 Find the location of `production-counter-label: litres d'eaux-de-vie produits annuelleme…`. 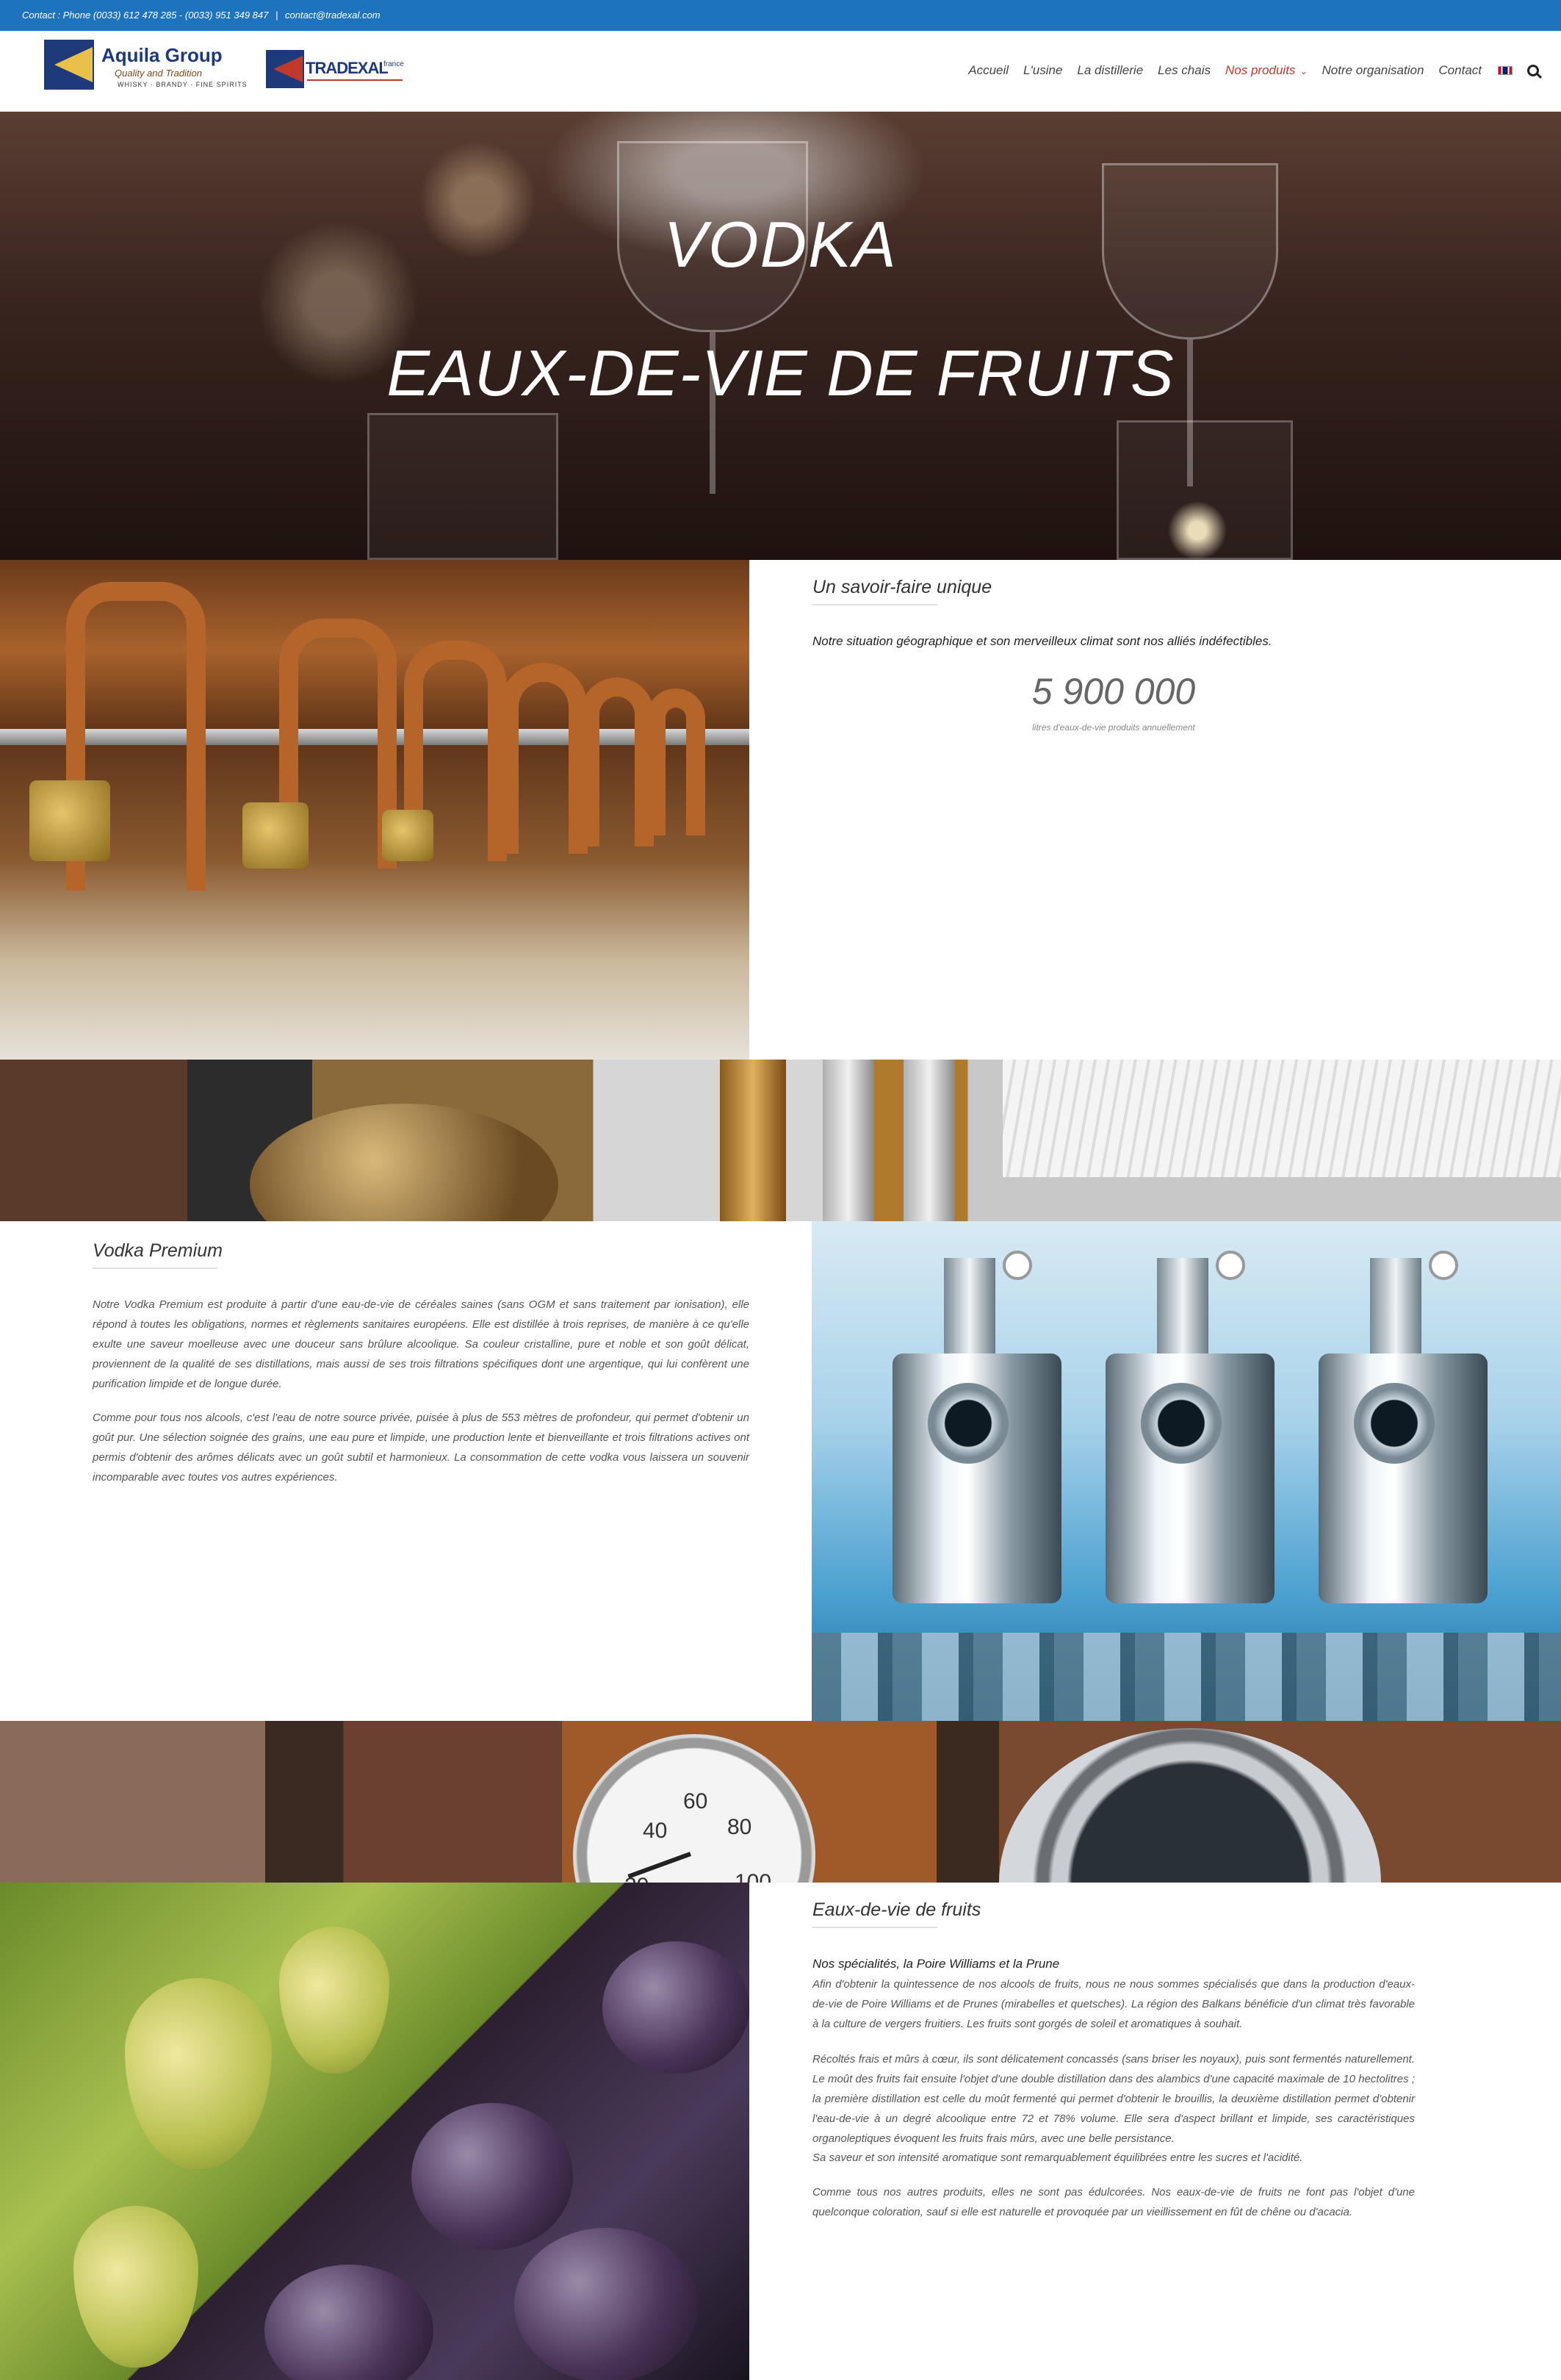

production-counter-label: litres d'eaux-de-vie produits annuelleme… is located at coordinates (1113, 727).